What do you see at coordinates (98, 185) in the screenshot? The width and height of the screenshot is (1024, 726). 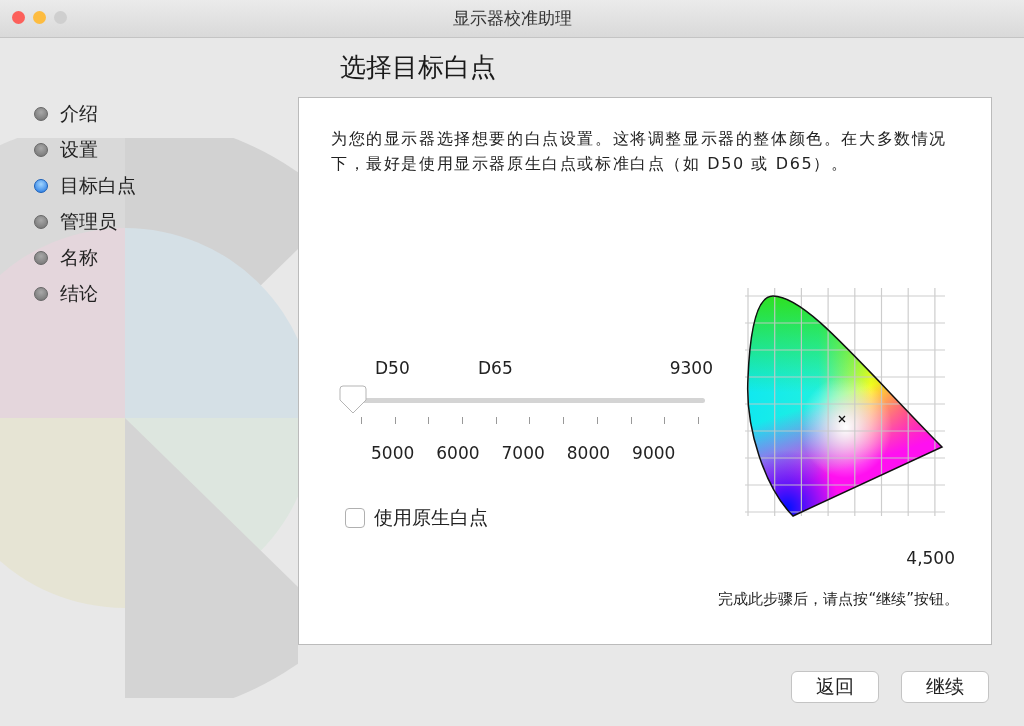 I see `step-label: 目标白点` at bounding box center [98, 185].